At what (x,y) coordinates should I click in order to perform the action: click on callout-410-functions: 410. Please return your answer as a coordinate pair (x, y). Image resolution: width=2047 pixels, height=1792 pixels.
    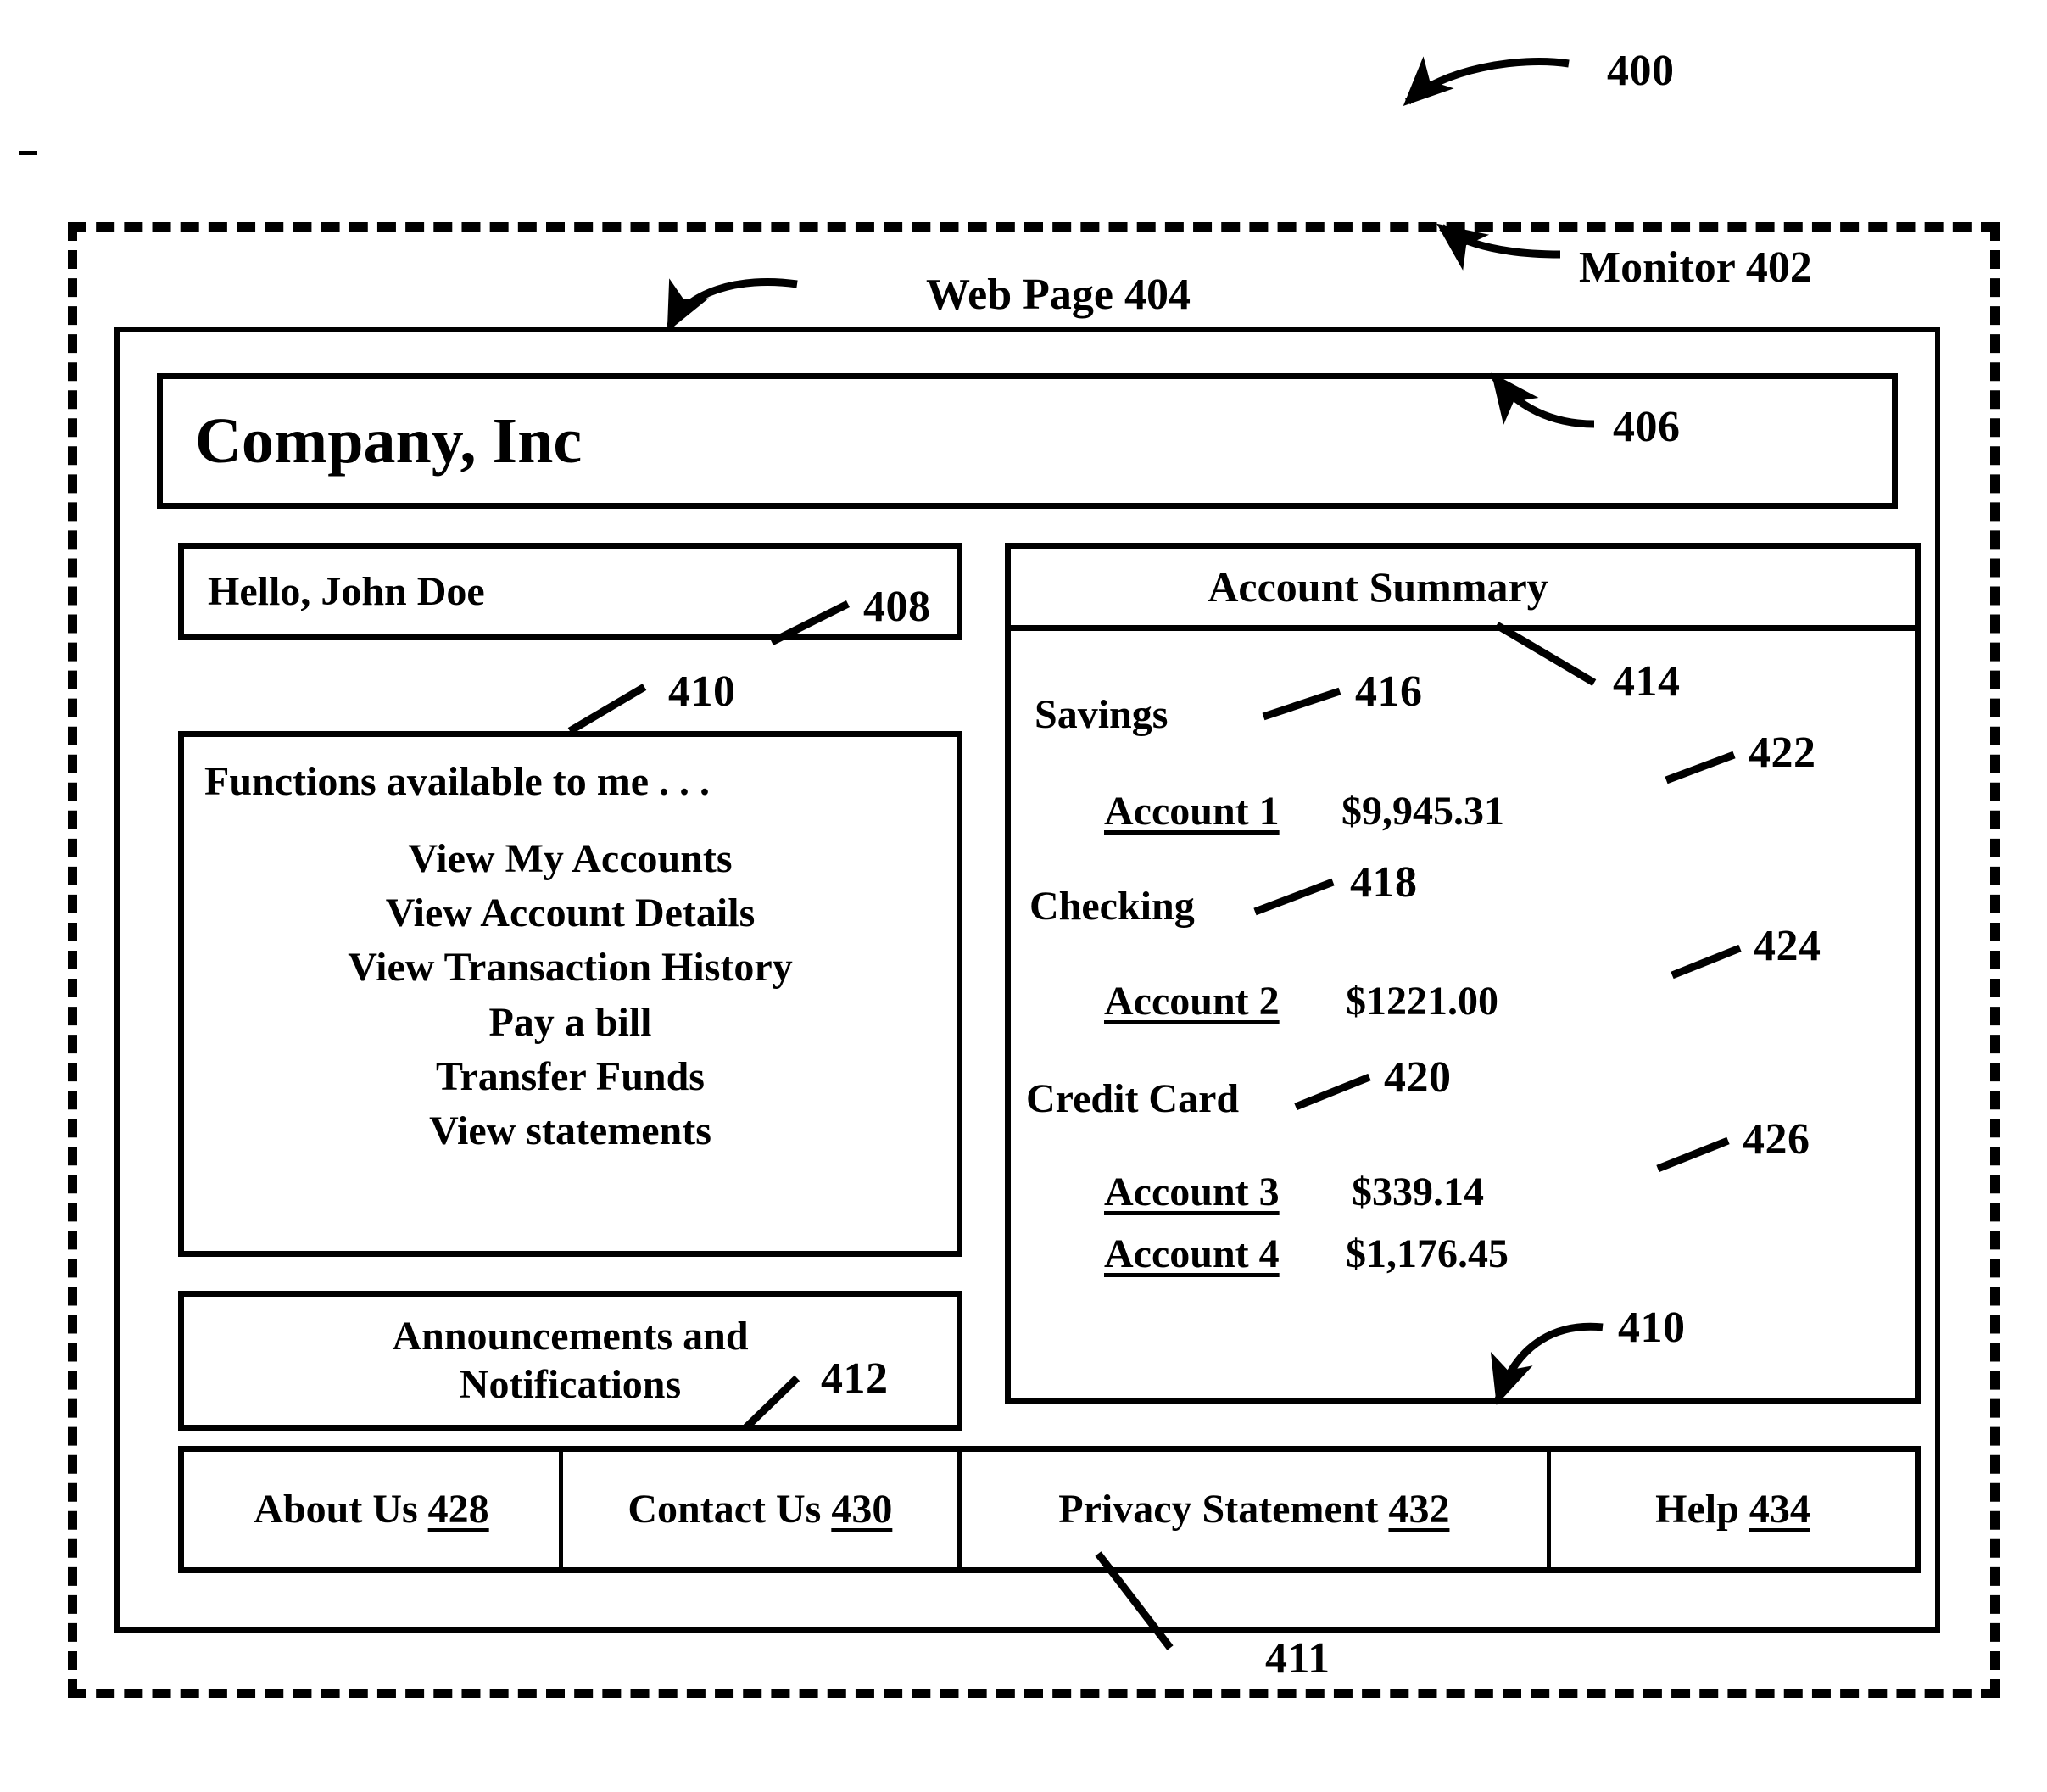
    Looking at the image, I should click on (702, 691).